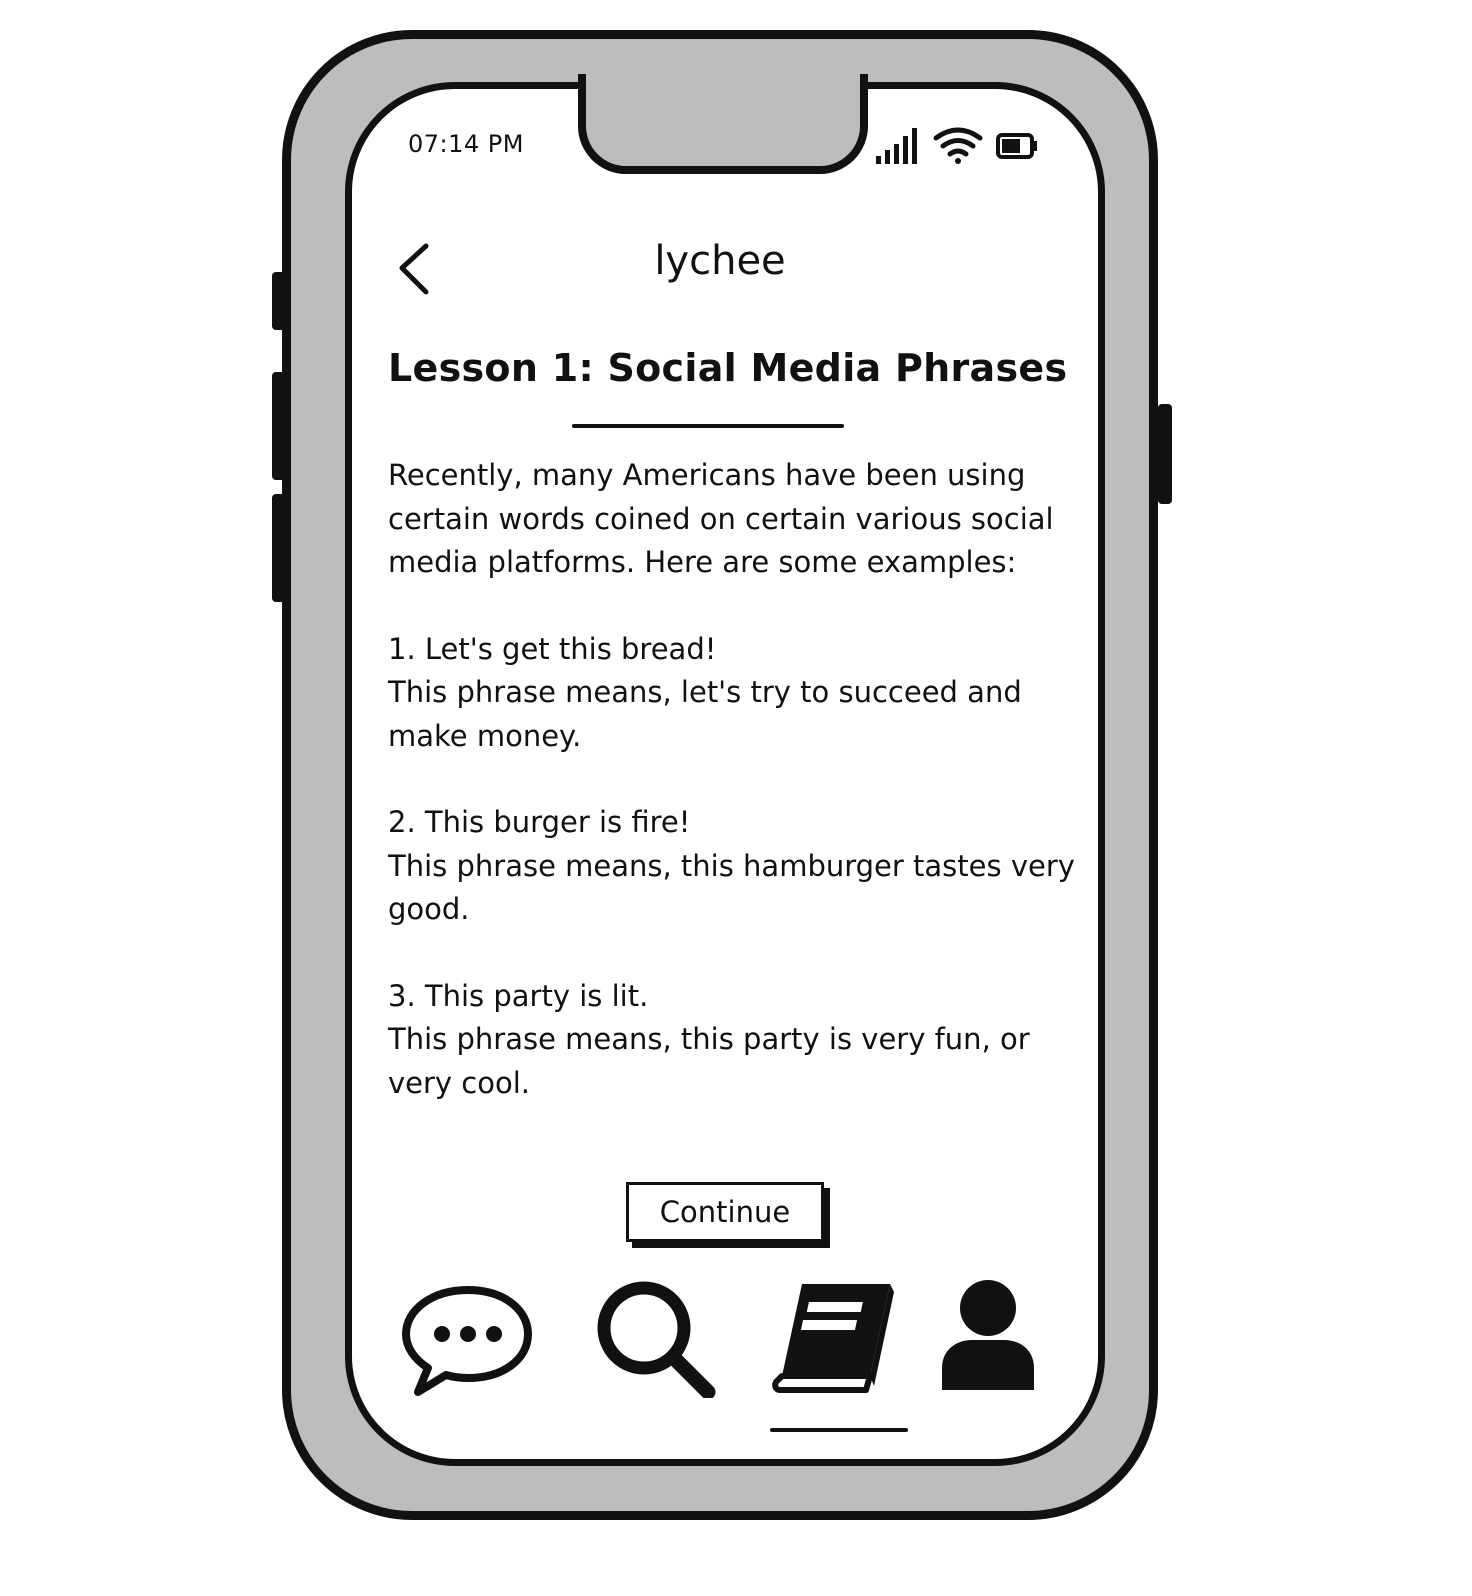 Image resolution: width=1472 pixels, height=1596 pixels. Describe the element at coordinates (539, 822) in the screenshot. I see `phrase-text: 2. This burger is fire!` at that location.